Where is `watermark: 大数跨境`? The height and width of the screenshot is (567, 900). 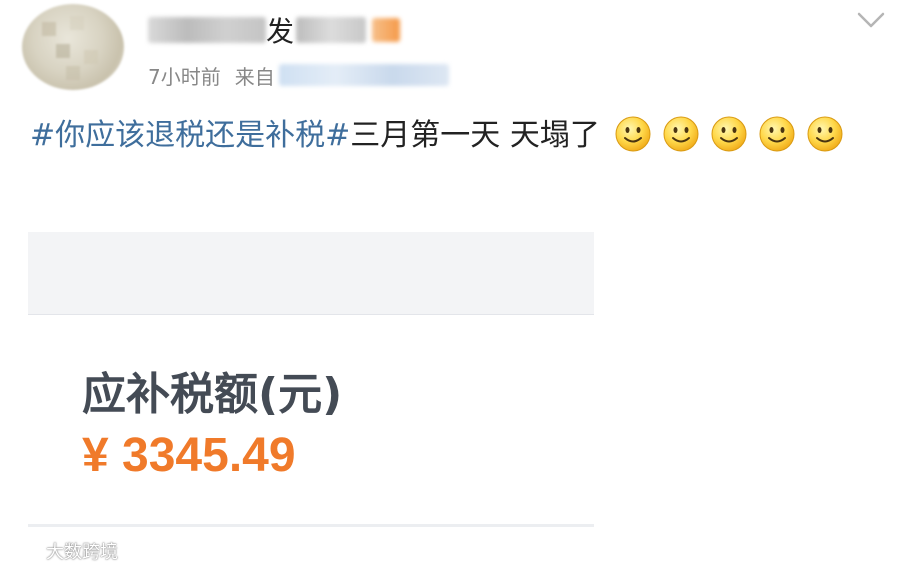 watermark: 大数跨境 is located at coordinates (63, 551).